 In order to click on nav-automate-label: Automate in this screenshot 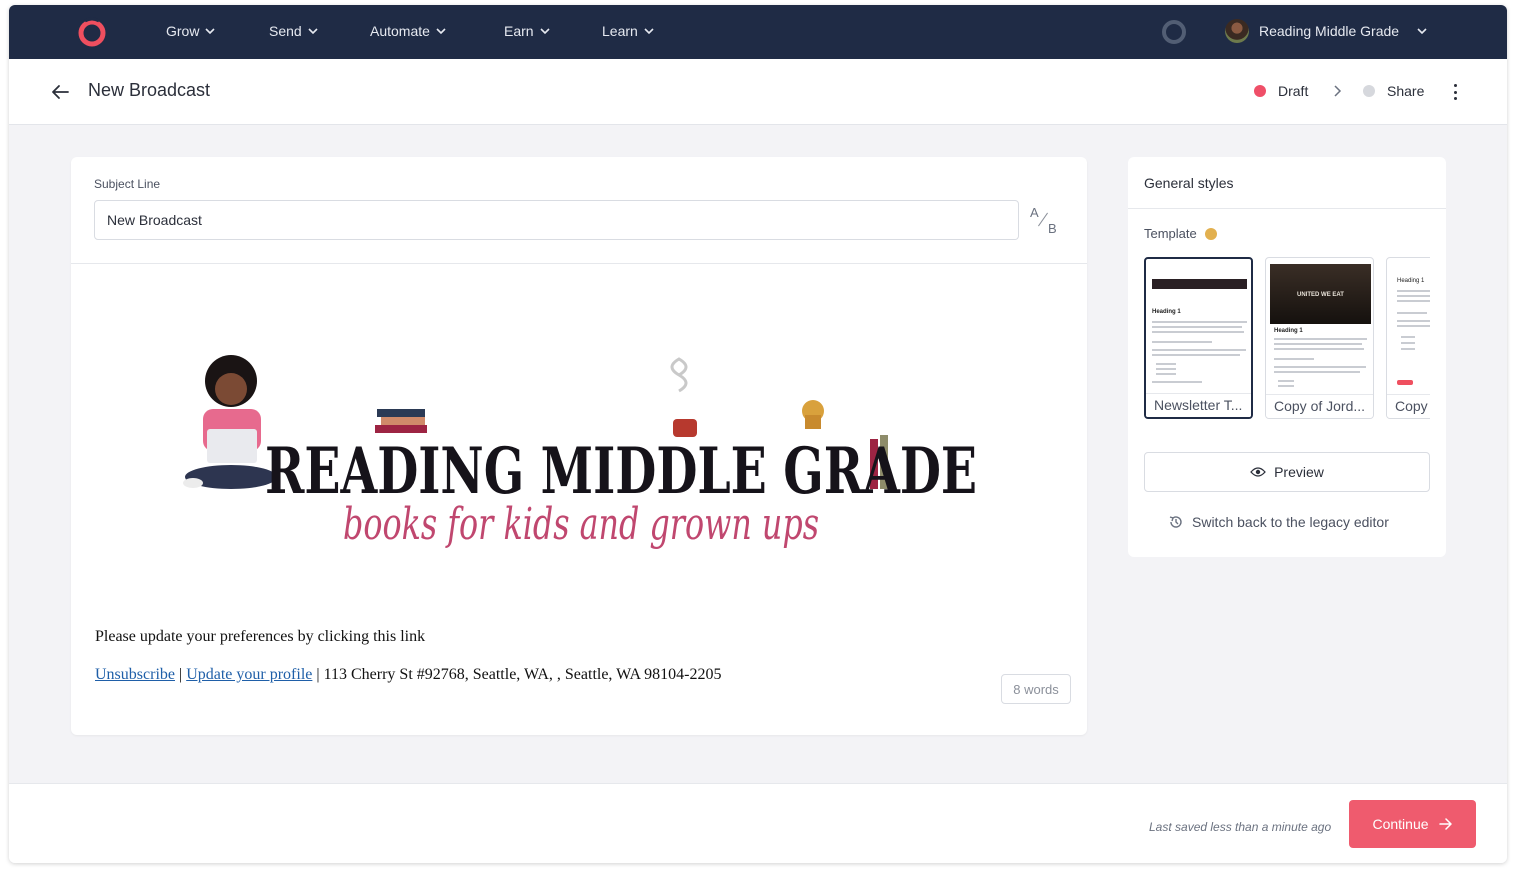, I will do `click(400, 31)`.